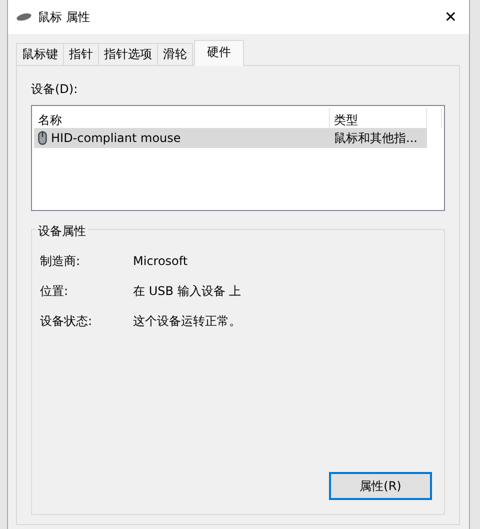  What do you see at coordinates (64, 17) in the screenshot?
I see `window-title: 鼠标 属性` at bounding box center [64, 17].